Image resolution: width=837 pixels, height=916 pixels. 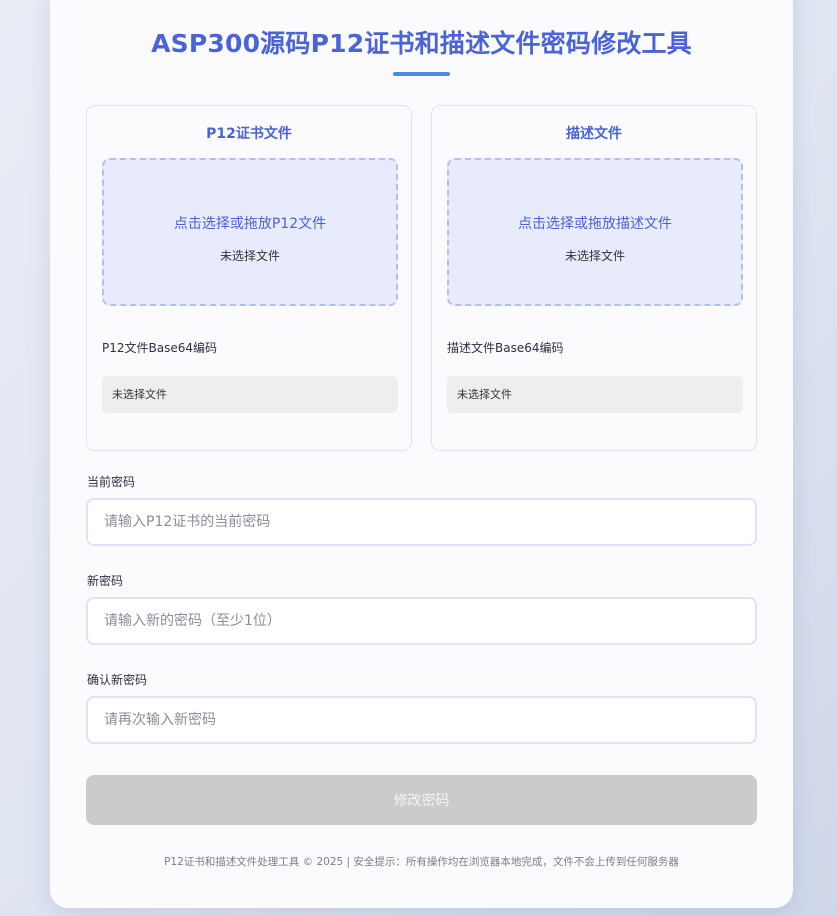 What do you see at coordinates (595, 224) in the screenshot?
I see `profile-drop-prompt: 点击选择或拖放描述文件` at bounding box center [595, 224].